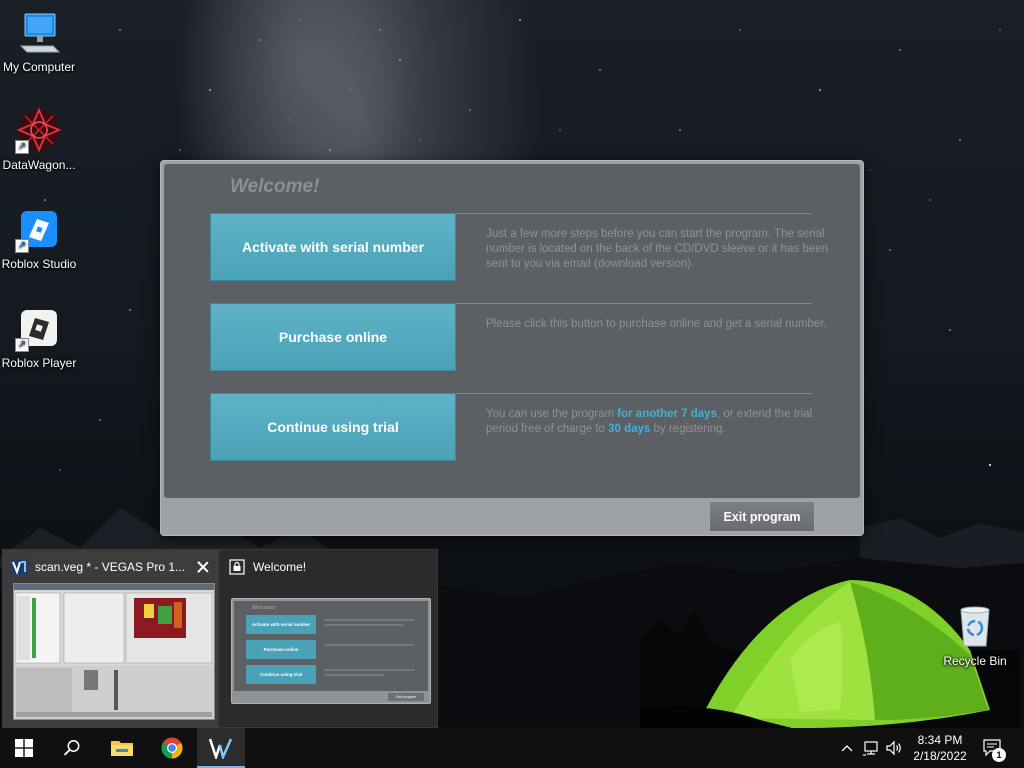 This screenshot has height=768, width=1024. I want to click on desktop-icon-label: Roblox Studio, so click(39, 264).